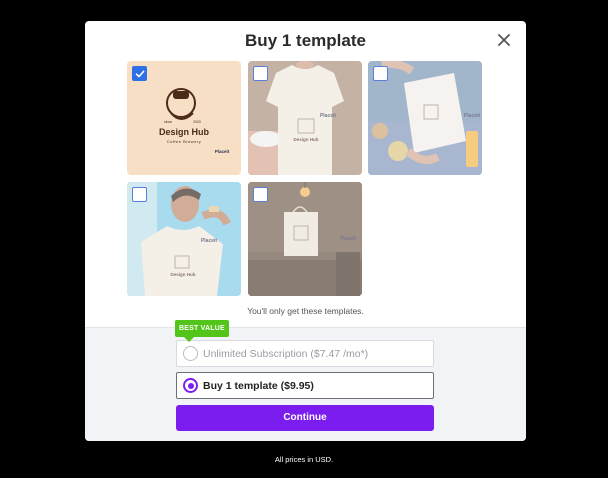 This screenshot has width=608, height=478. I want to click on placeit-watermark: Placeit, so click(222, 151).